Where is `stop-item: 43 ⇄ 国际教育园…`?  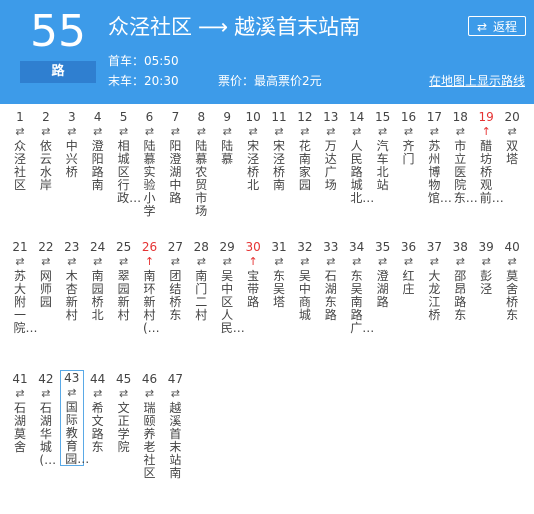 stop-item: 43 ⇄ 国际教育园… is located at coordinates (74, 418).